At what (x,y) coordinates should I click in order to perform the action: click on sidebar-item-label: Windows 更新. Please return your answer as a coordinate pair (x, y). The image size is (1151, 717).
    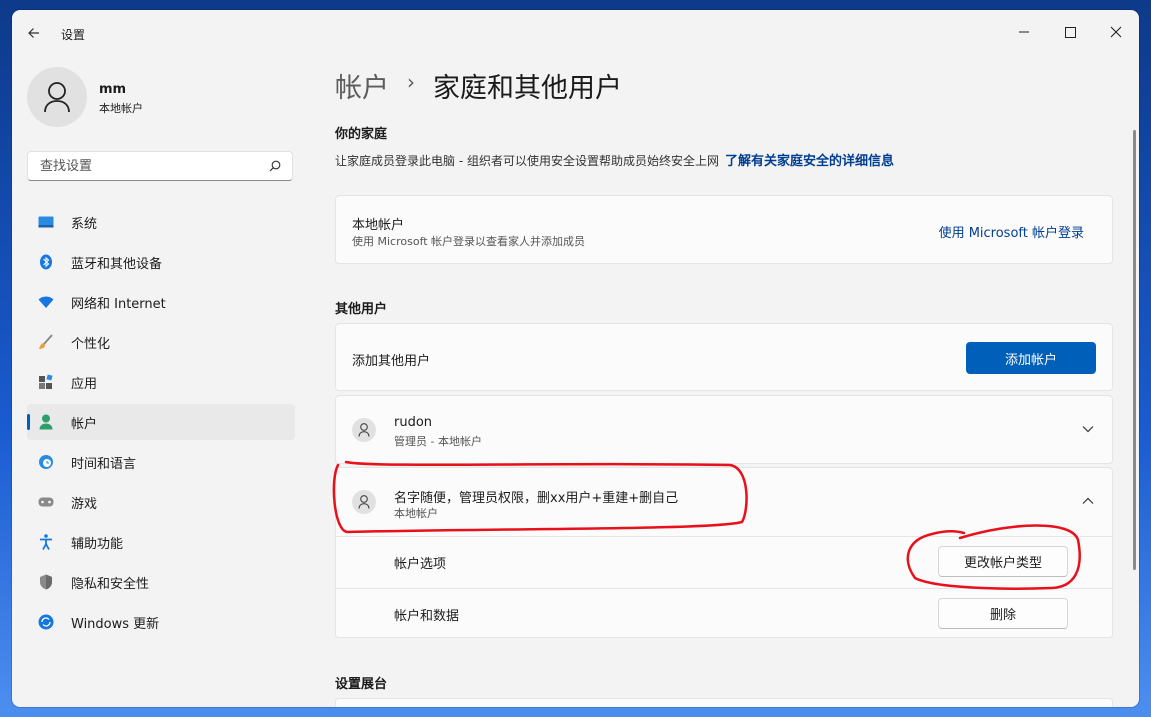
    Looking at the image, I should click on (115, 624).